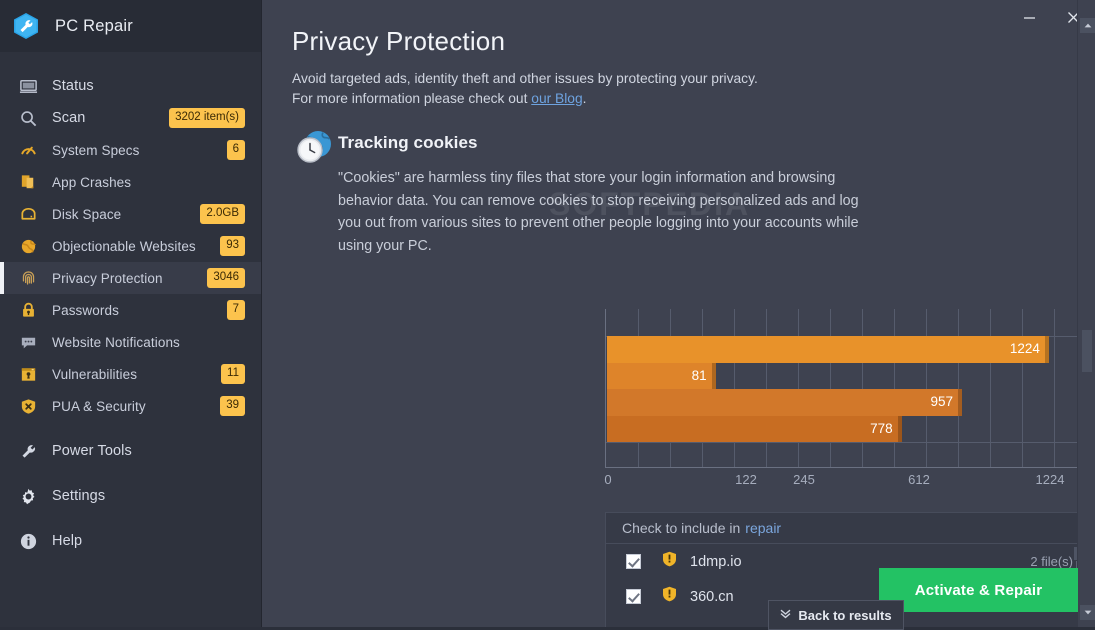 The image size is (1095, 630). Describe the element at coordinates (67, 541) in the screenshot. I see `sidebar-item-label: Help` at that location.